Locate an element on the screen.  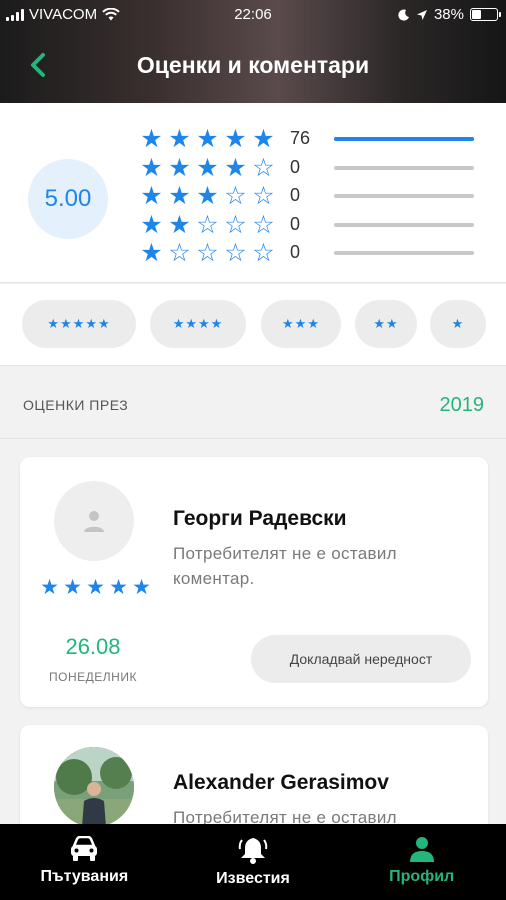
battery-icon is located at coordinates (485, 14).